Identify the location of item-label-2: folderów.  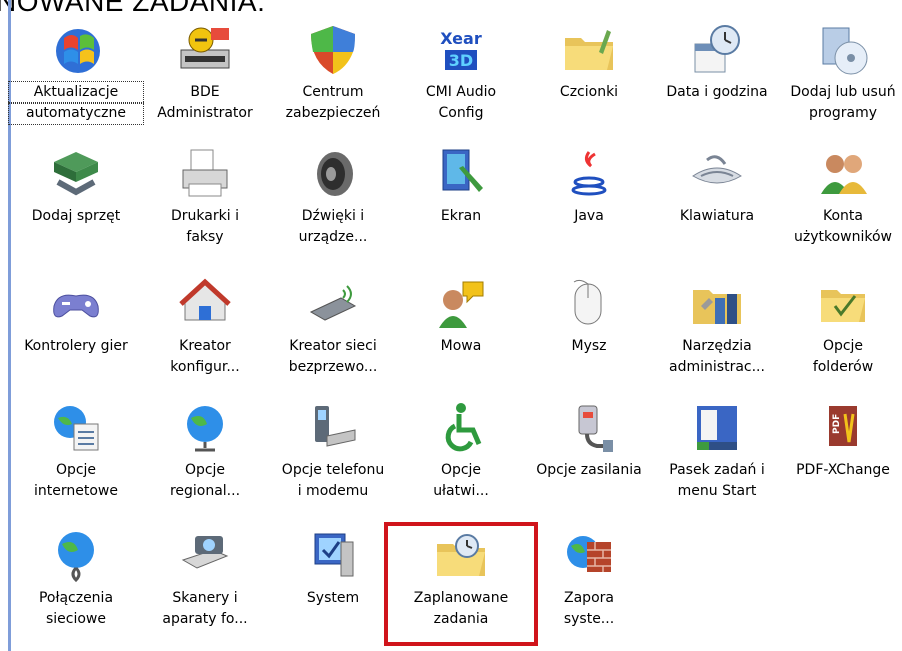
(843, 367).